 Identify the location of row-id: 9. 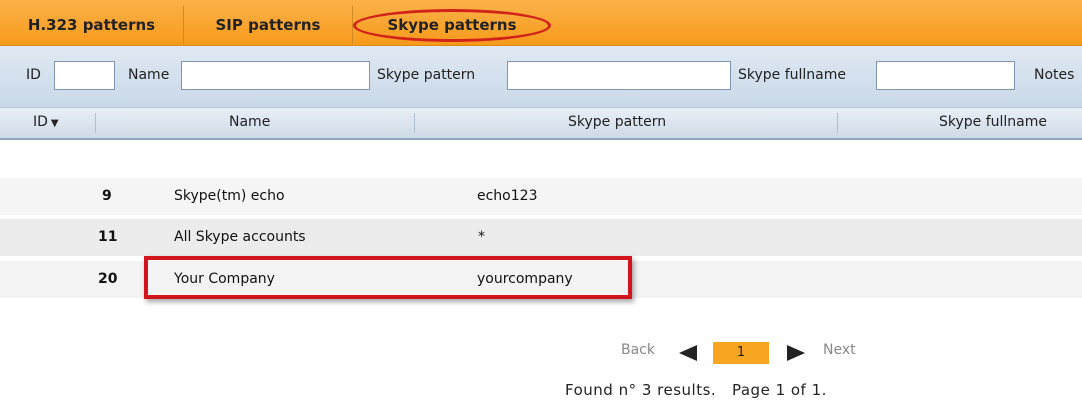
(107, 196).